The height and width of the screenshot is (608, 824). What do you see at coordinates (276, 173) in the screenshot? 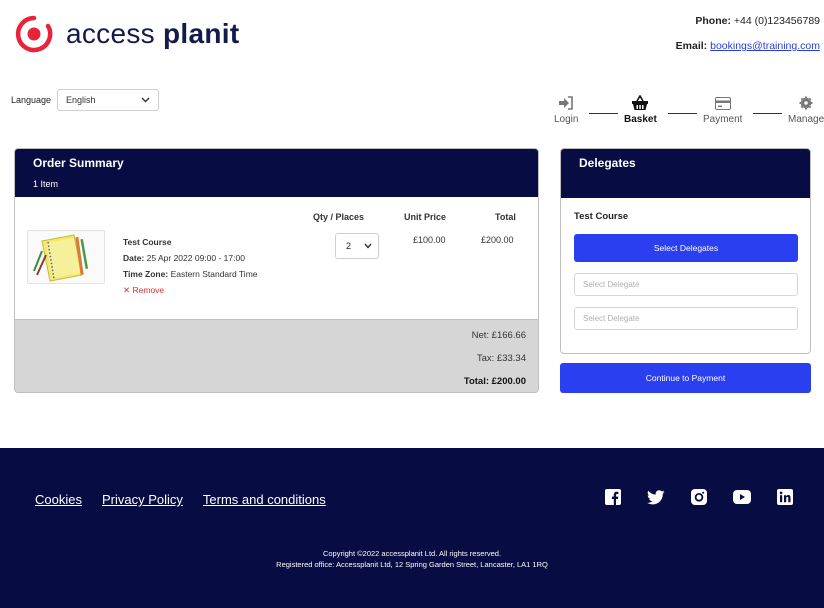
I see `order-summary-header: Order Summary 1 Item` at bounding box center [276, 173].